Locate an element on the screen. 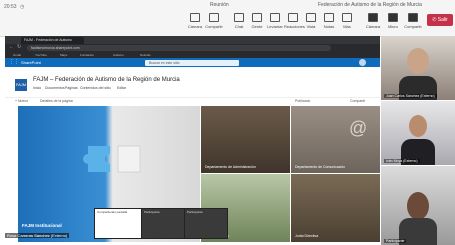  tile-title: Departamento de Comunicación is located at coordinates (320, 167).